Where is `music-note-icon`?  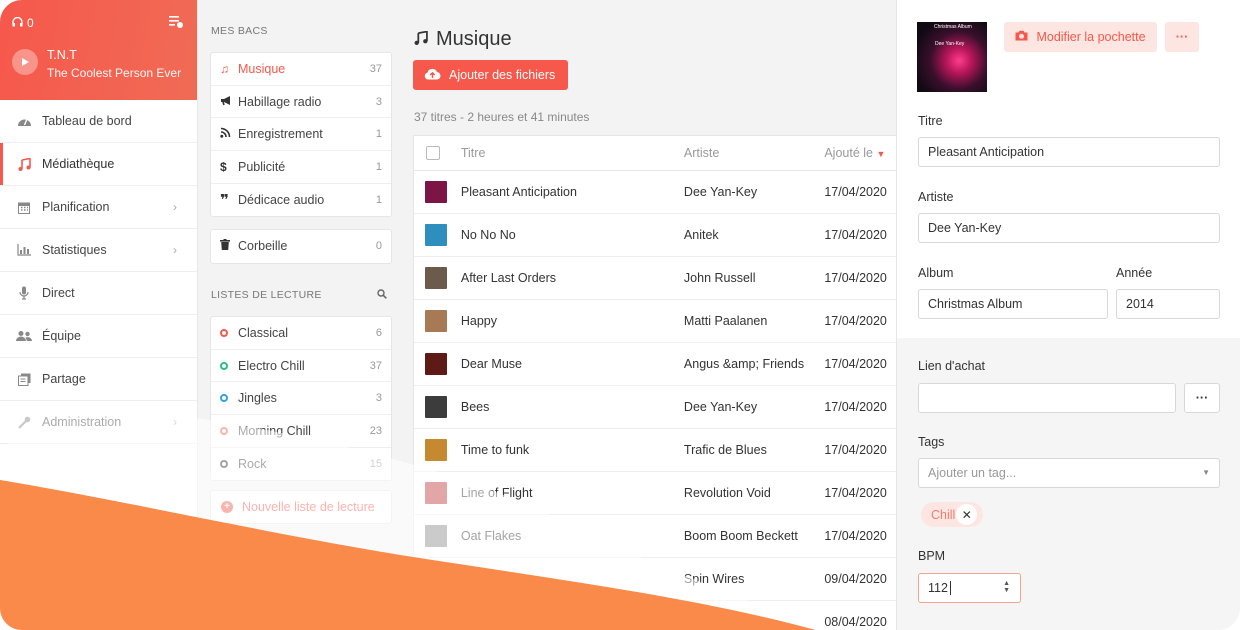 music-note-icon is located at coordinates (24, 164).